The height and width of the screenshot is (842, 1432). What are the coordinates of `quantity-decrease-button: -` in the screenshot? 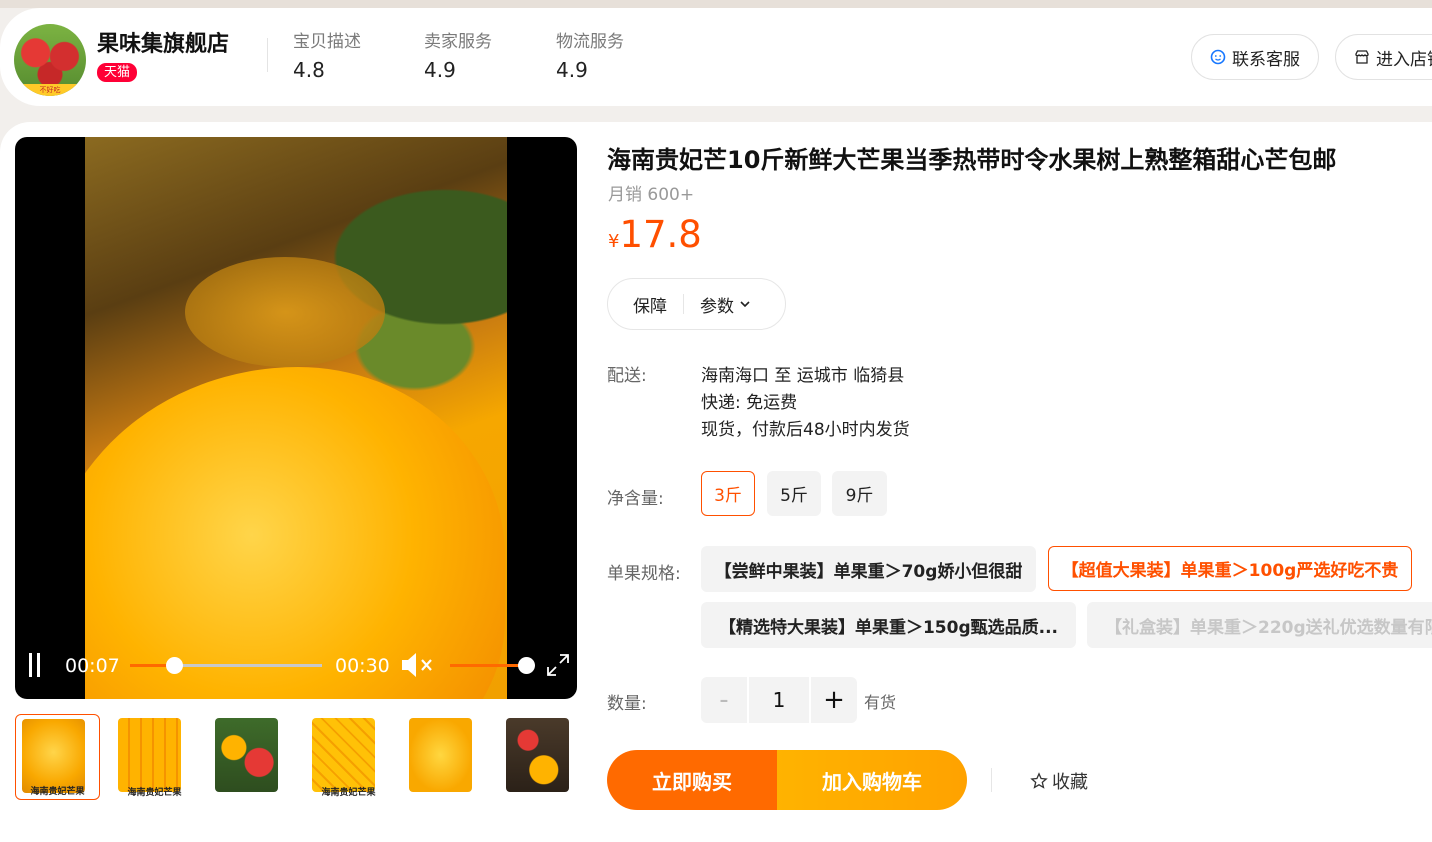 It's located at (724, 700).